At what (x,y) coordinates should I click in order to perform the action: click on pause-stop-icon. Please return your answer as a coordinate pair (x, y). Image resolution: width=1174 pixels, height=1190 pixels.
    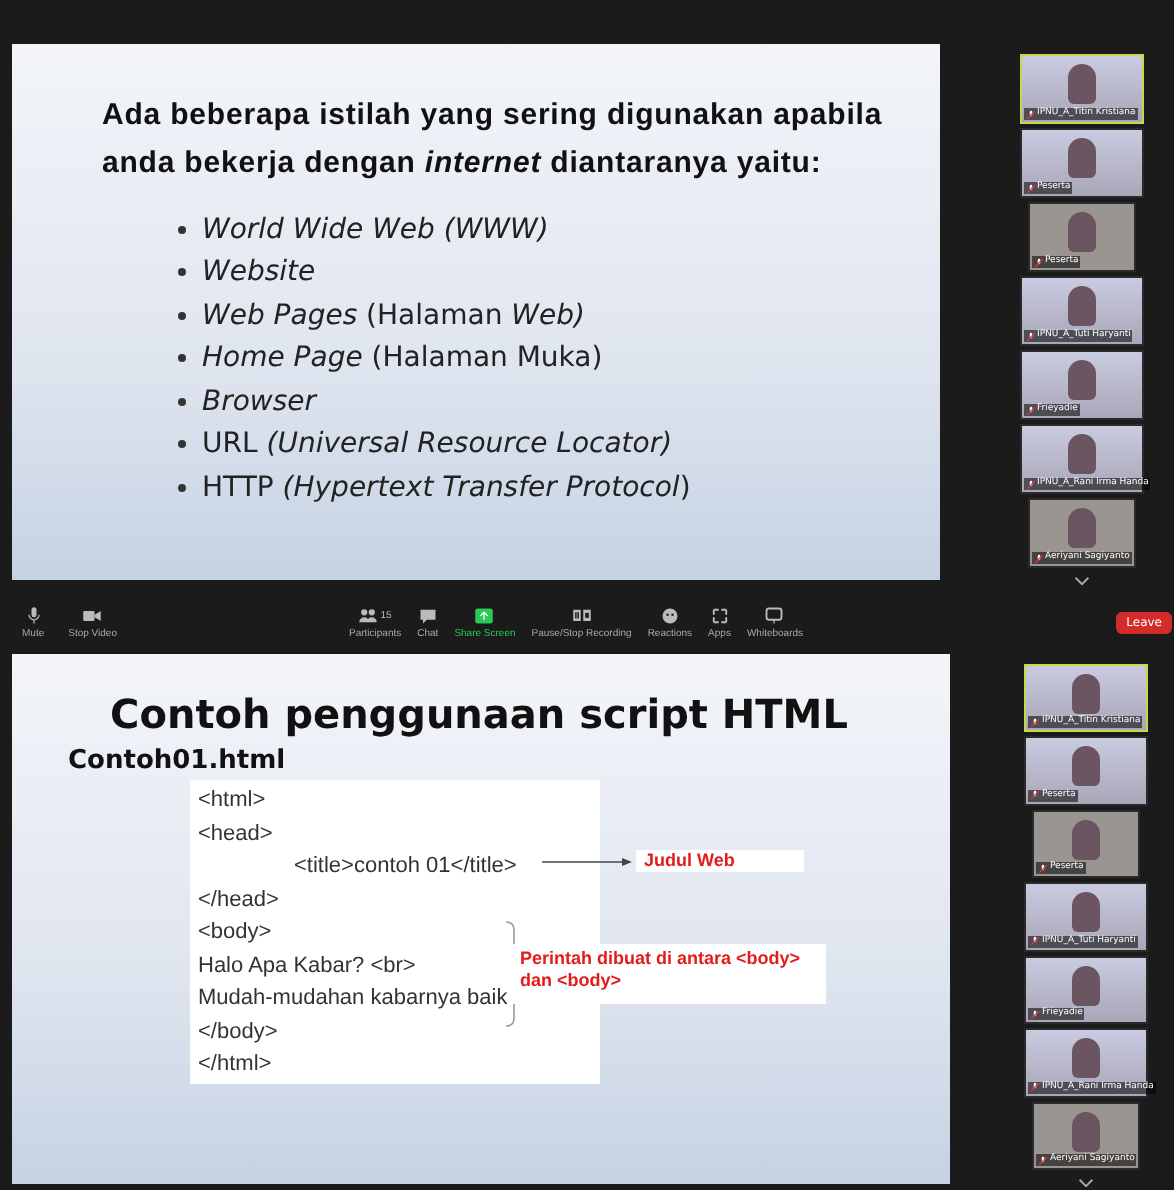
    Looking at the image, I should click on (581, 615).